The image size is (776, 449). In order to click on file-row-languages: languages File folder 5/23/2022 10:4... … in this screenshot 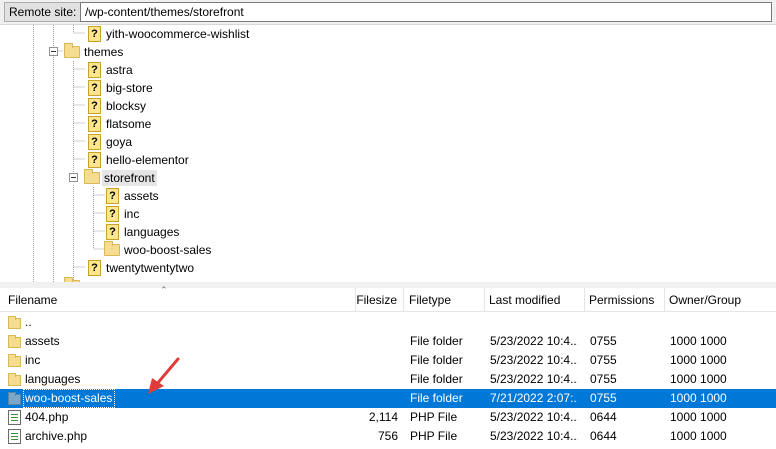, I will do `click(388, 379)`.